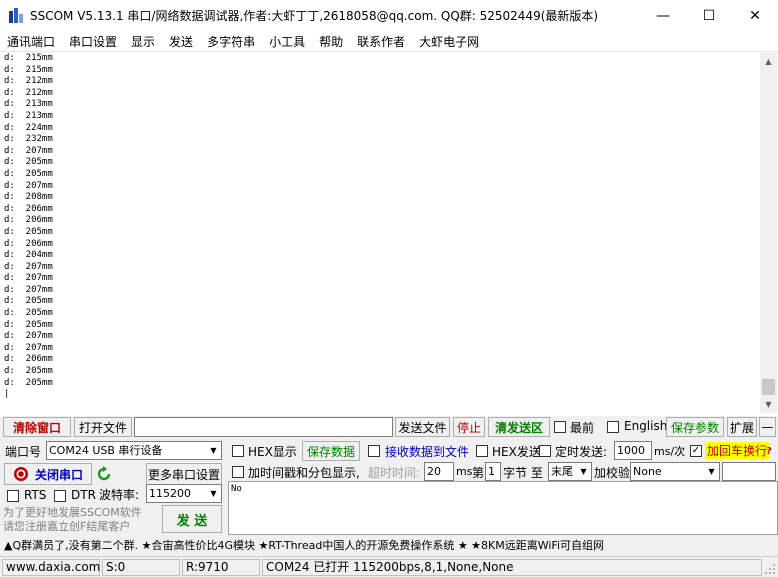  What do you see at coordinates (755, 15) in the screenshot?
I see `close-button: ✕` at bounding box center [755, 15].